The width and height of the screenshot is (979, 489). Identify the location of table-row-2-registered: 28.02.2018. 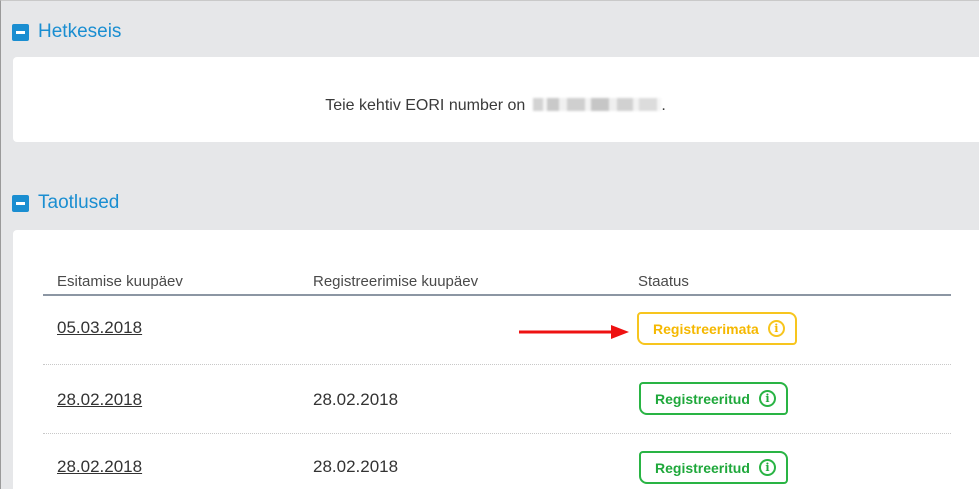
(356, 399).